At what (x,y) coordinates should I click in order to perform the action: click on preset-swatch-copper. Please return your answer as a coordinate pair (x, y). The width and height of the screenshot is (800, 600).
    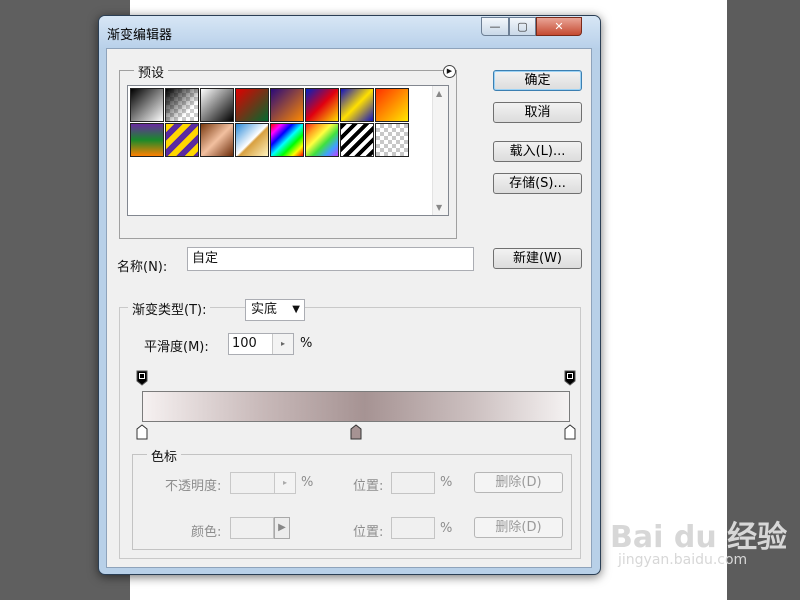
    Looking at the image, I should click on (217, 140).